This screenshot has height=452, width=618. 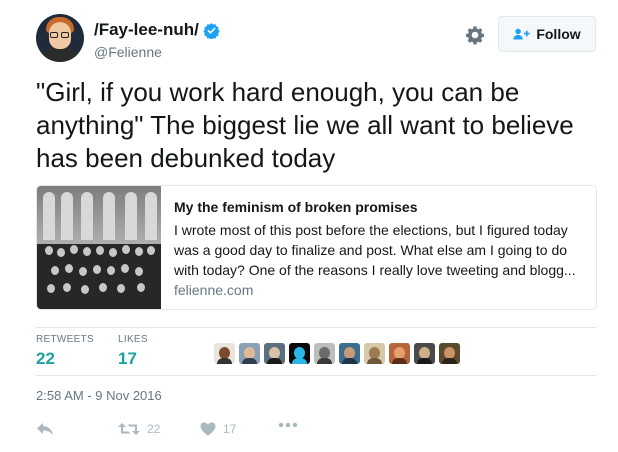 What do you see at coordinates (475, 35) in the screenshot?
I see `gear-icon` at bounding box center [475, 35].